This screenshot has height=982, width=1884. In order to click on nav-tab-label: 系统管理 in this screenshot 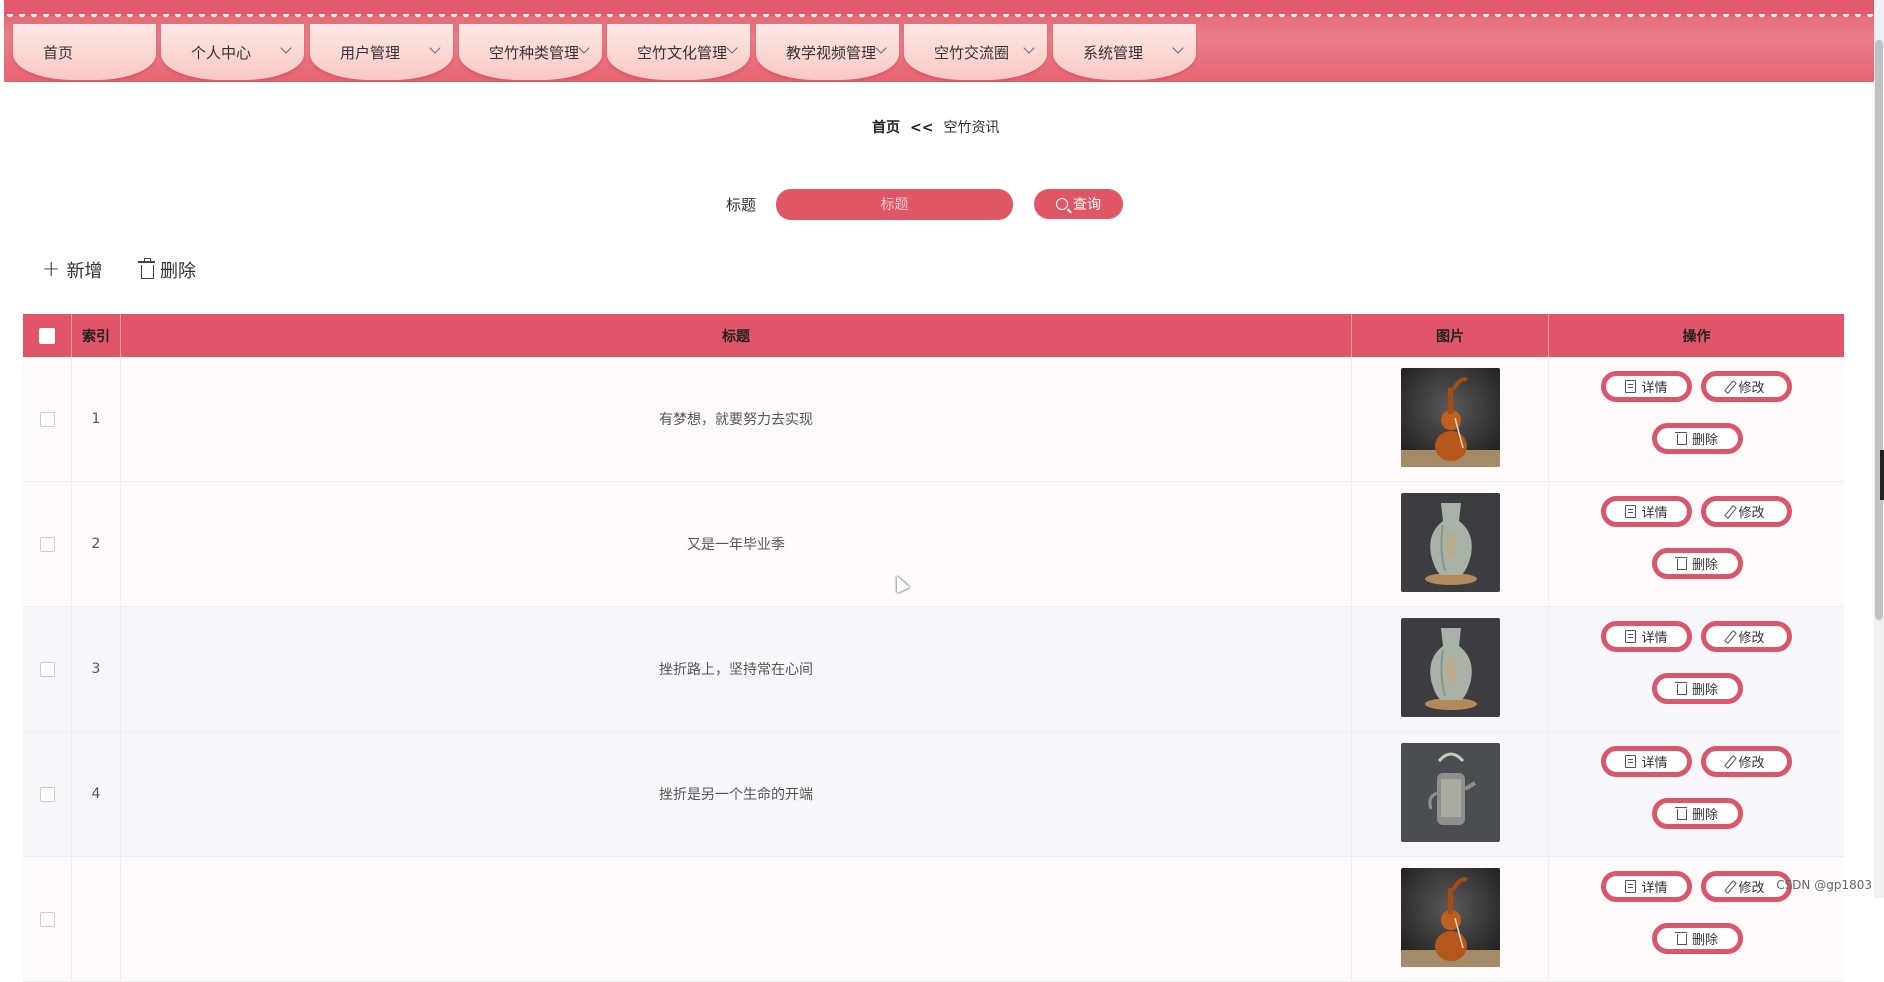, I will do `click(1113, 53)`.